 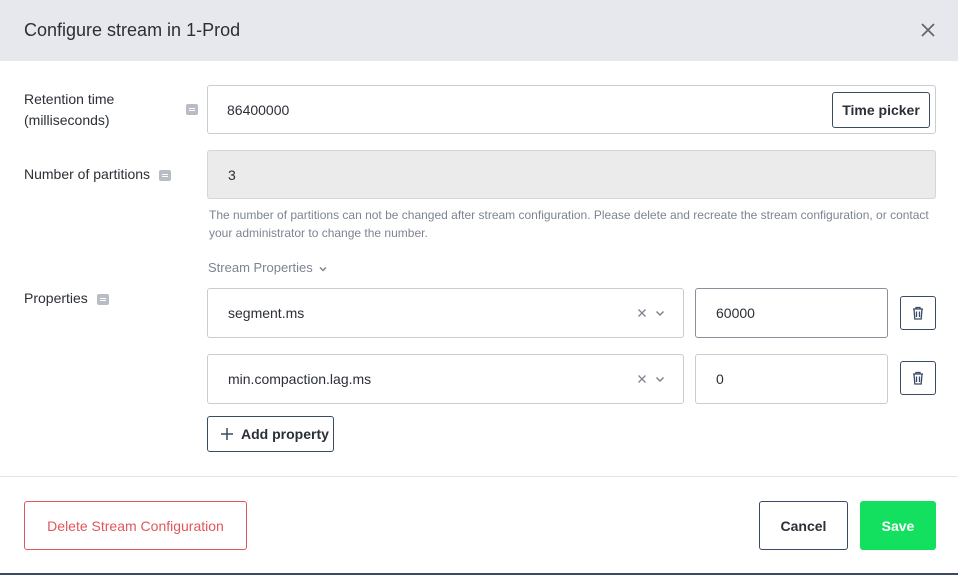 I want to click on property-key-value: segment.ms, so click(x=266, y=313).